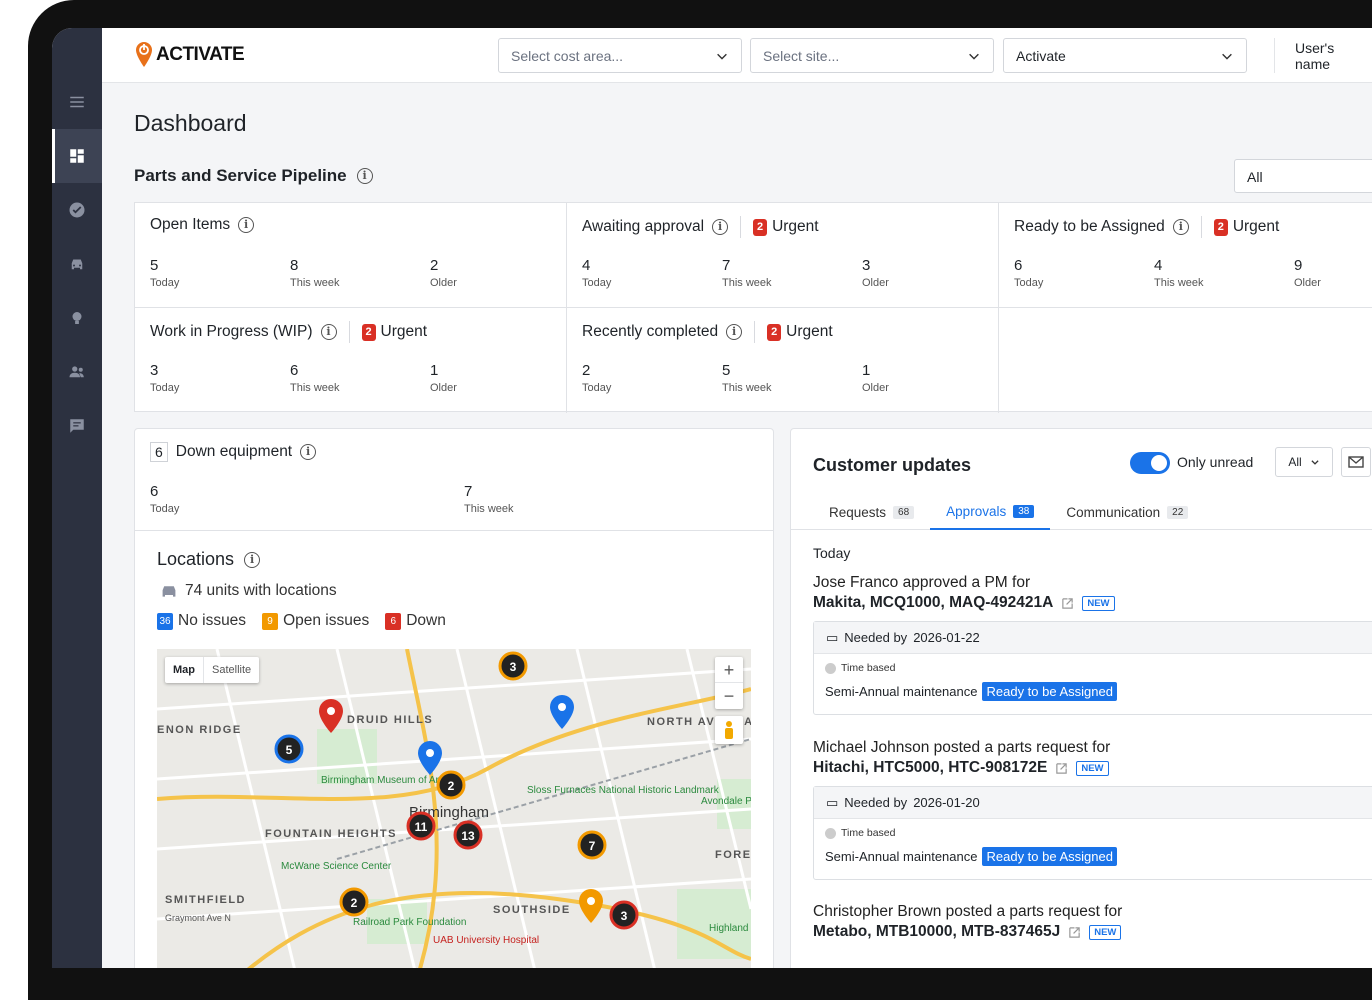 This screenshot has height=1000, width=1372. What do you see at coordinates (1125, 55) in the screenshot?
I see `org-select: Activate` at bounding box center [1125, 55].